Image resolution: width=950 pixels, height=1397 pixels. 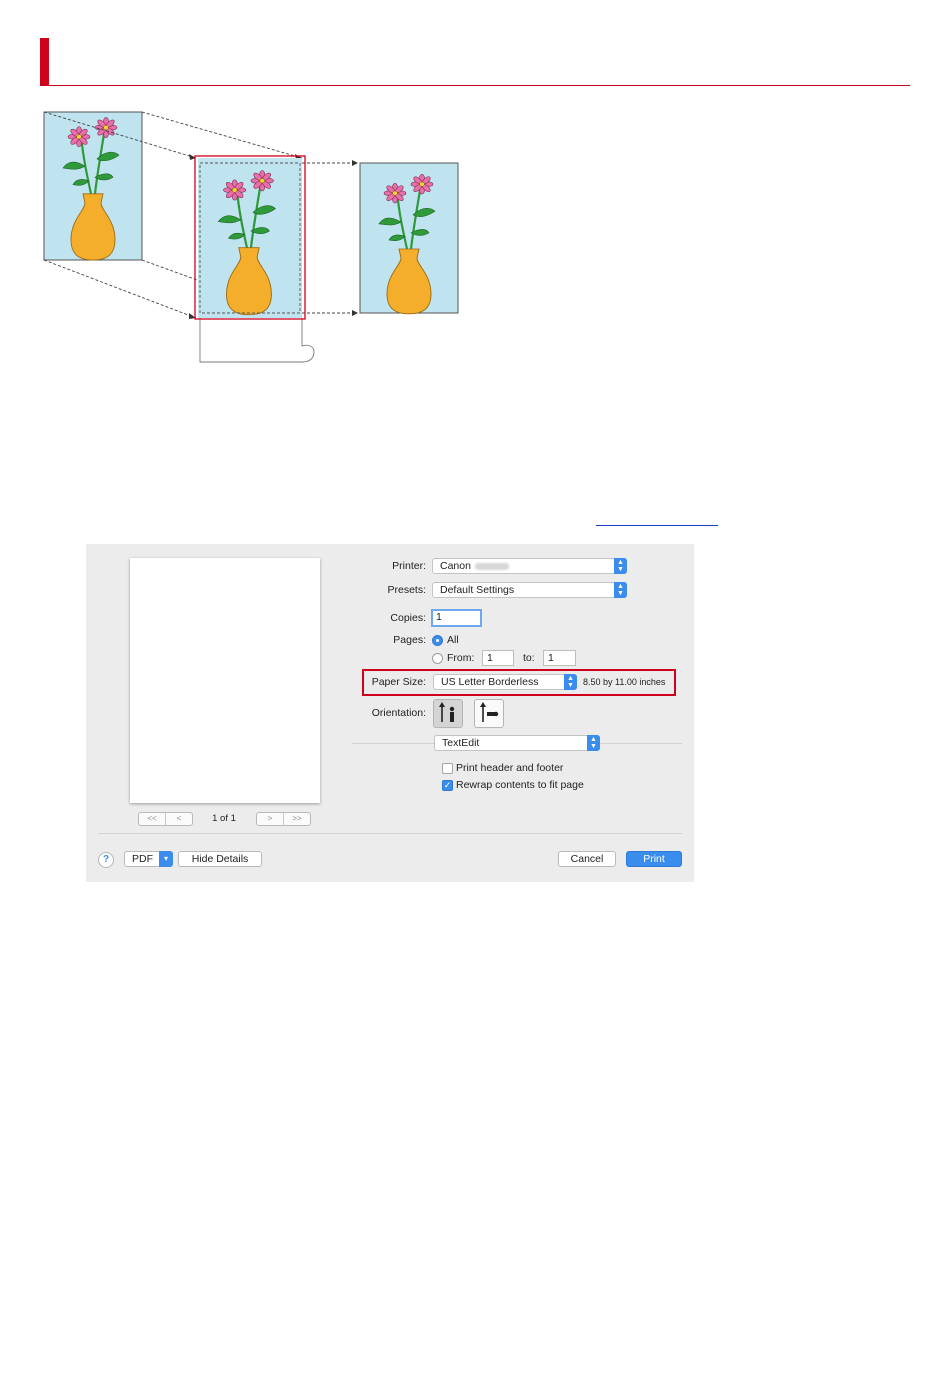 What do you see at coordinates (461, 658) in the screenshot?
I see `pages-from-label: From:` at bounding box center [461, 658].